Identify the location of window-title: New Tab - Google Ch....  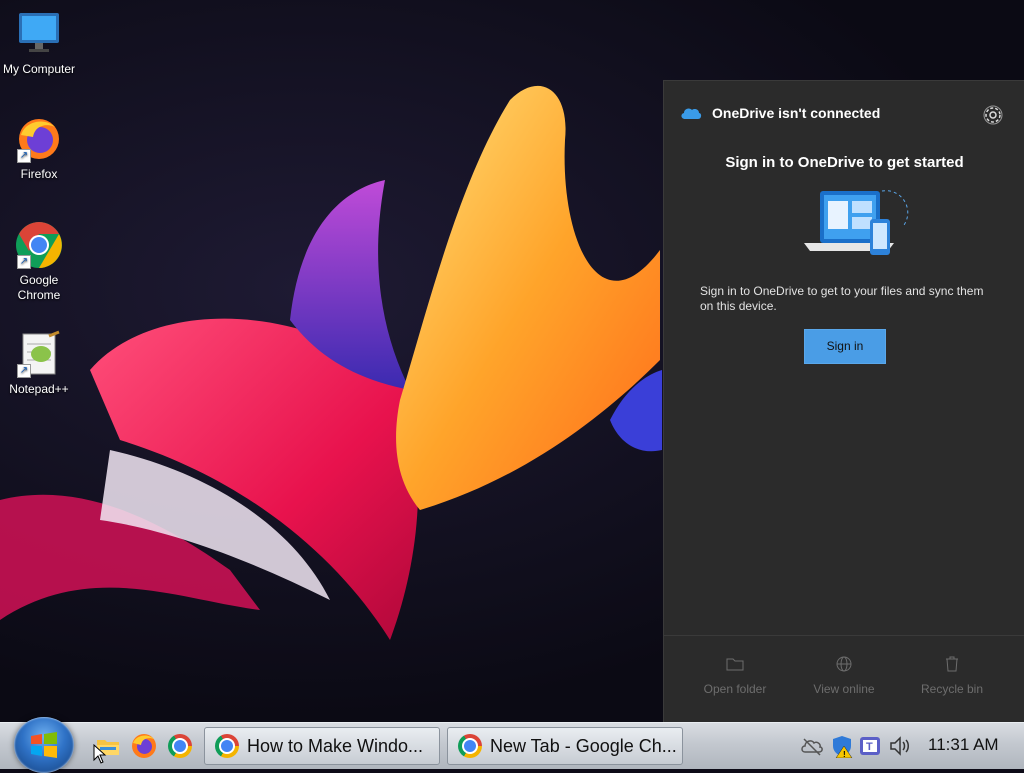
(583, 745).